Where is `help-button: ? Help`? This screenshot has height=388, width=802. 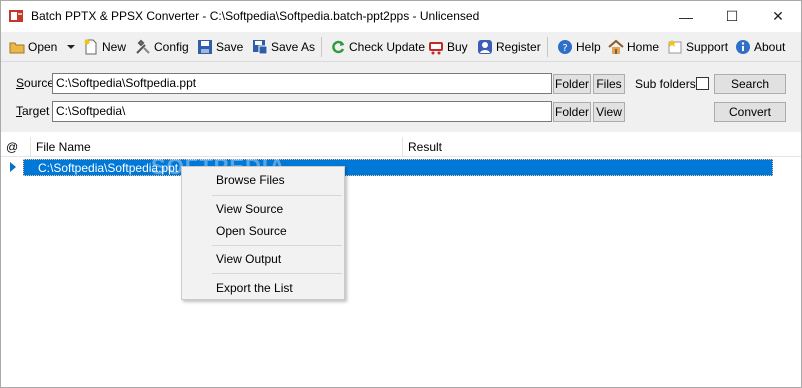 help-button: ? Help is located at coordinates (579, 47).